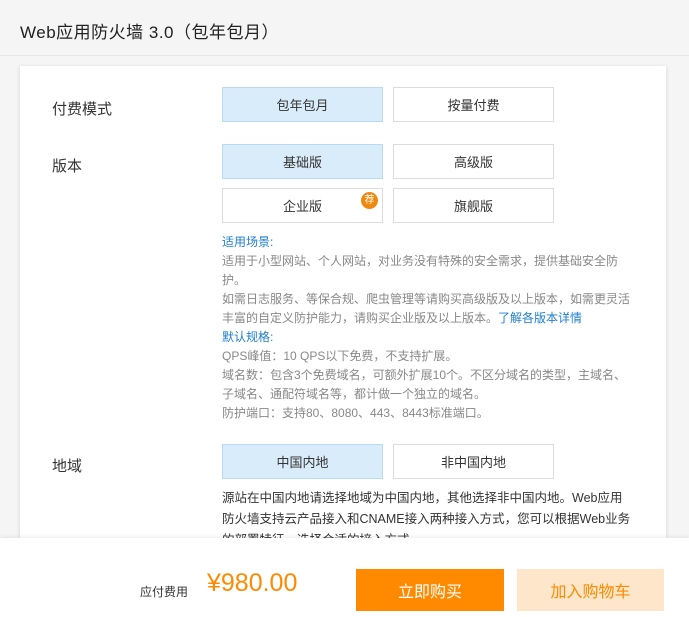 The image size is (689, 617). What do you see at coordinates (248, 337) in the screenshot?
I see `spec-title: 默认规格:` at bounding box center [248, 337].